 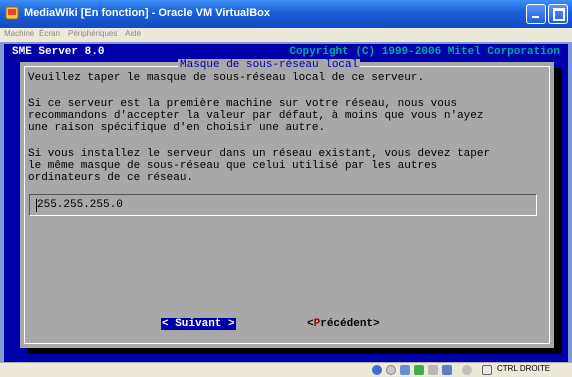 What do you see at coordinates (80, 205) in the screenshot?
I see `netmask-input-value: 255.255.255.0` at bounding box center [80, 205].